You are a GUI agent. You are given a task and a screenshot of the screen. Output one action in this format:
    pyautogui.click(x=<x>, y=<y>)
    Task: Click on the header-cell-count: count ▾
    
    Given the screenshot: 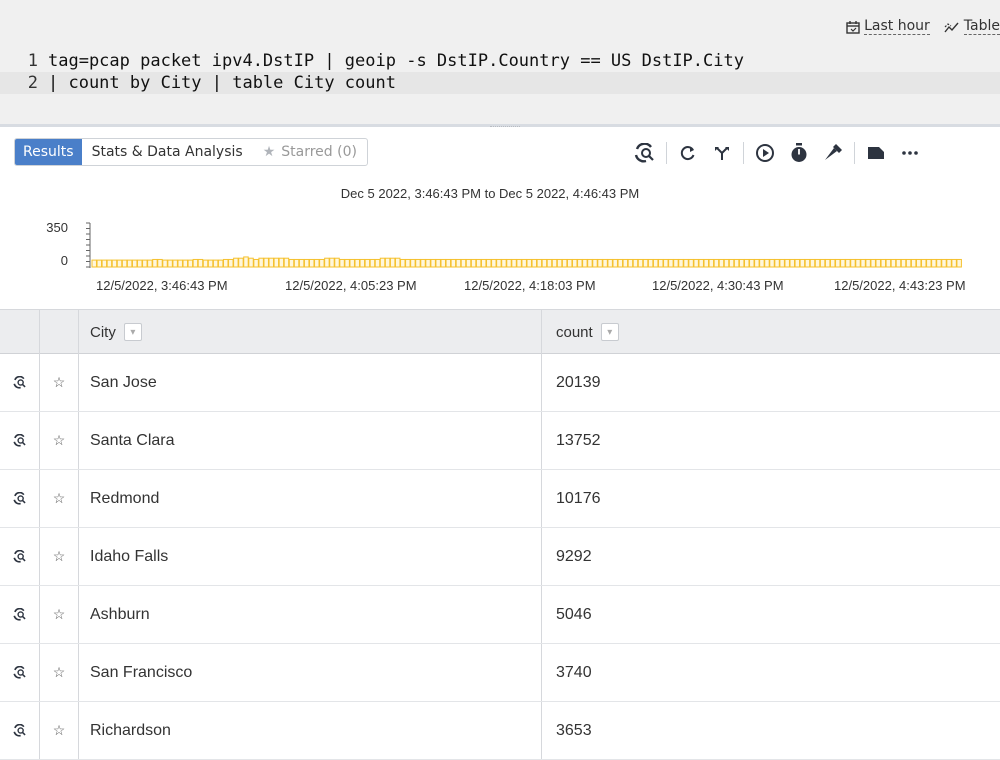 What is the action you would take?
    pyautogui.click(x=771, y=332)
    